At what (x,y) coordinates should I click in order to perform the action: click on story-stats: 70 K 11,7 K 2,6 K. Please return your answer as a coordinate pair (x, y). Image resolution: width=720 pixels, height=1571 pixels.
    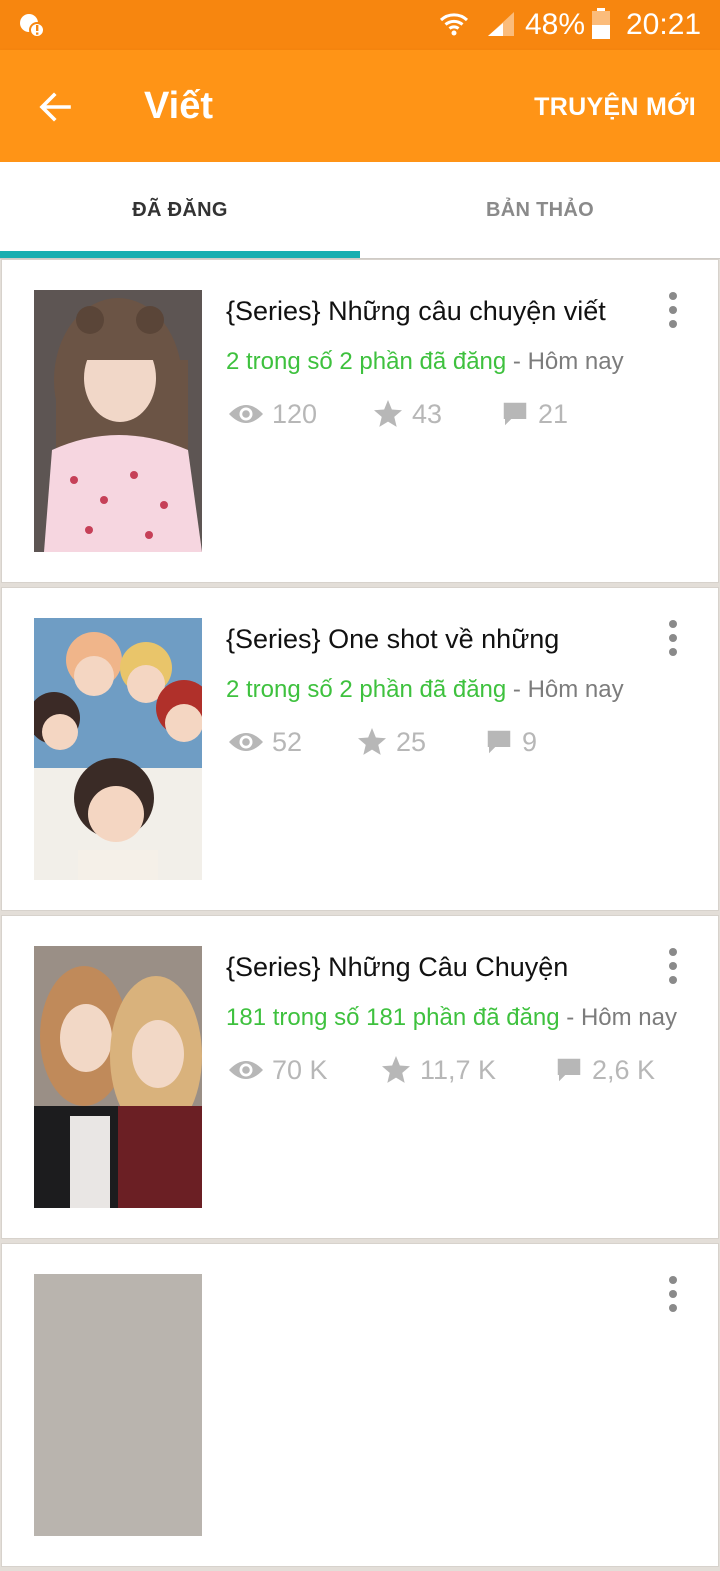
    Looking at the image, I should click on (458, 1070).